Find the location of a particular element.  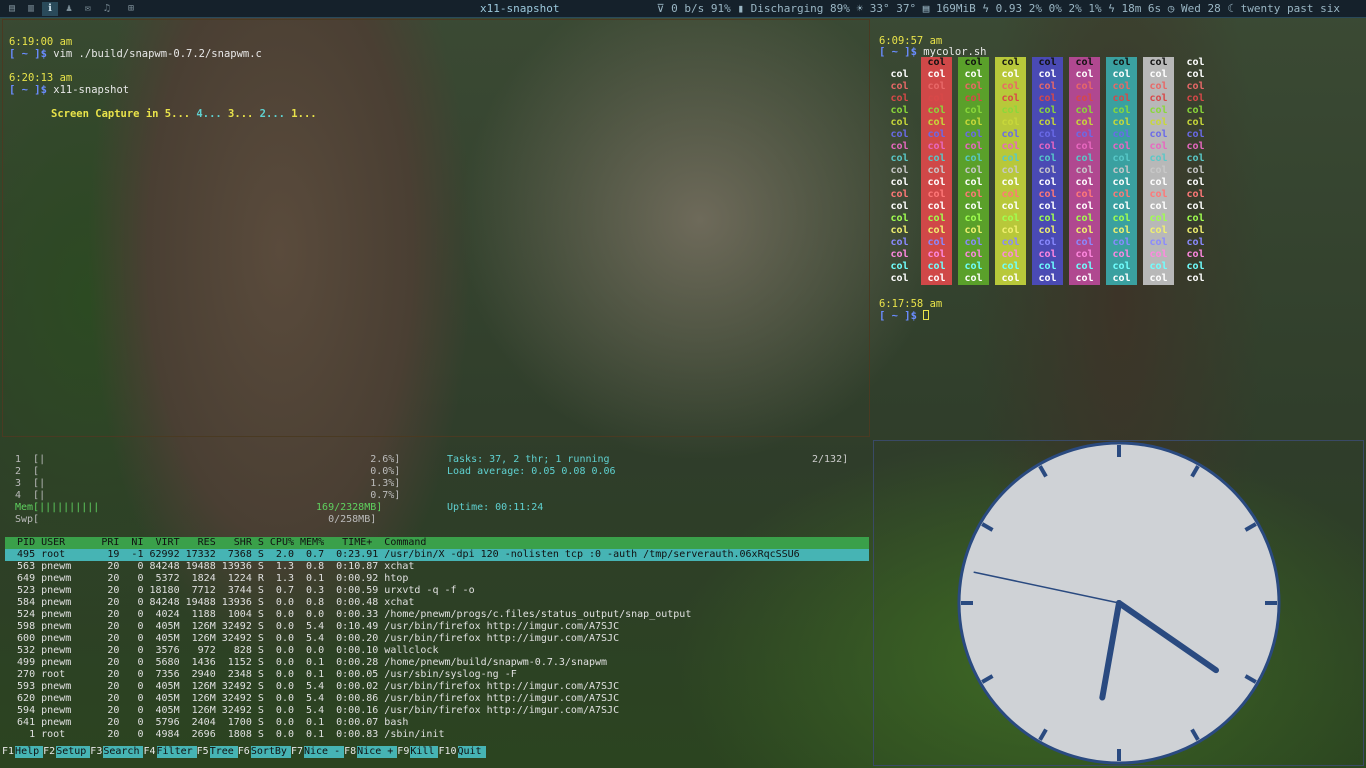

fkey-f2: F2 Setup is located at coordinates (67, 752).